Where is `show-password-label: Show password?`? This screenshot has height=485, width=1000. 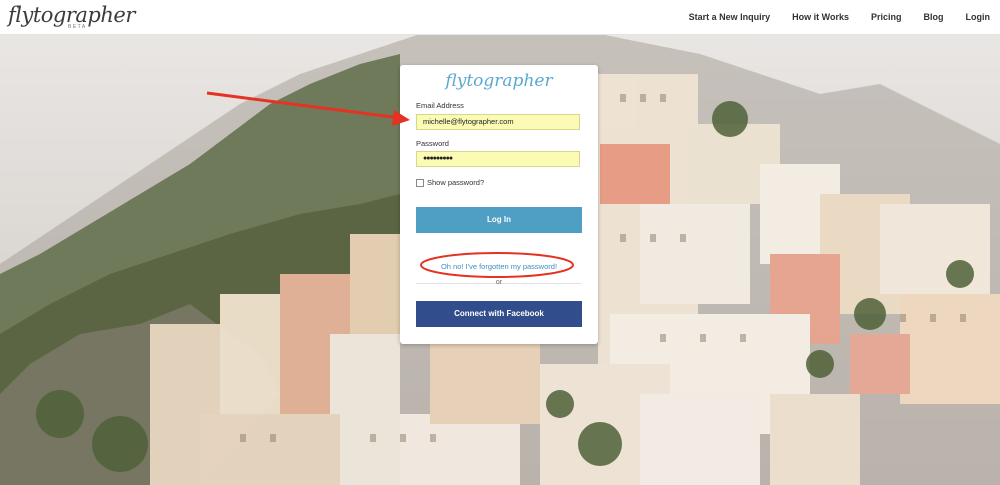 show-password-label: Show password? is located at coordinates (456, 182).